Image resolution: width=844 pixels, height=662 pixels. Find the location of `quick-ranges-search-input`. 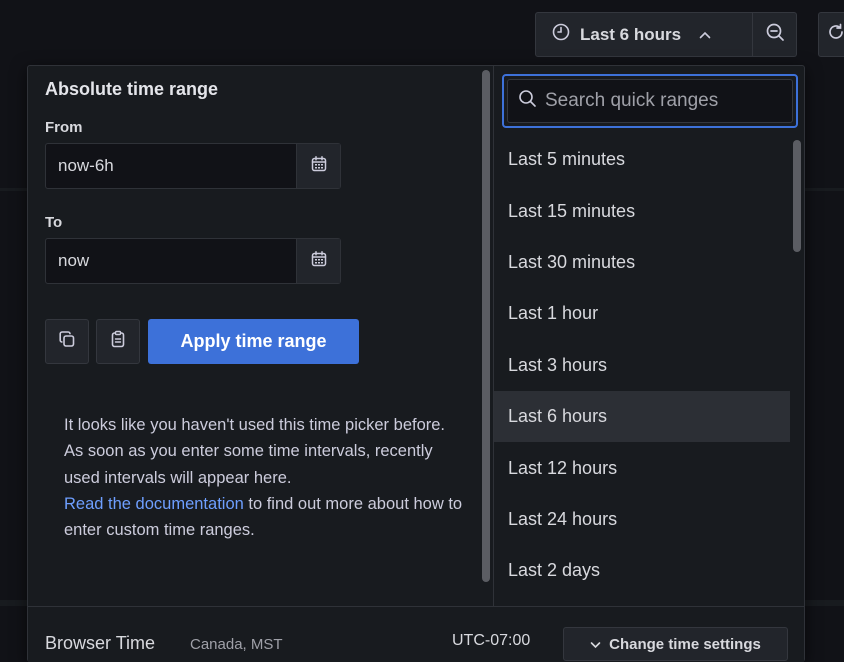

quick-ranges-search-input is located at coordinates (668, 101).